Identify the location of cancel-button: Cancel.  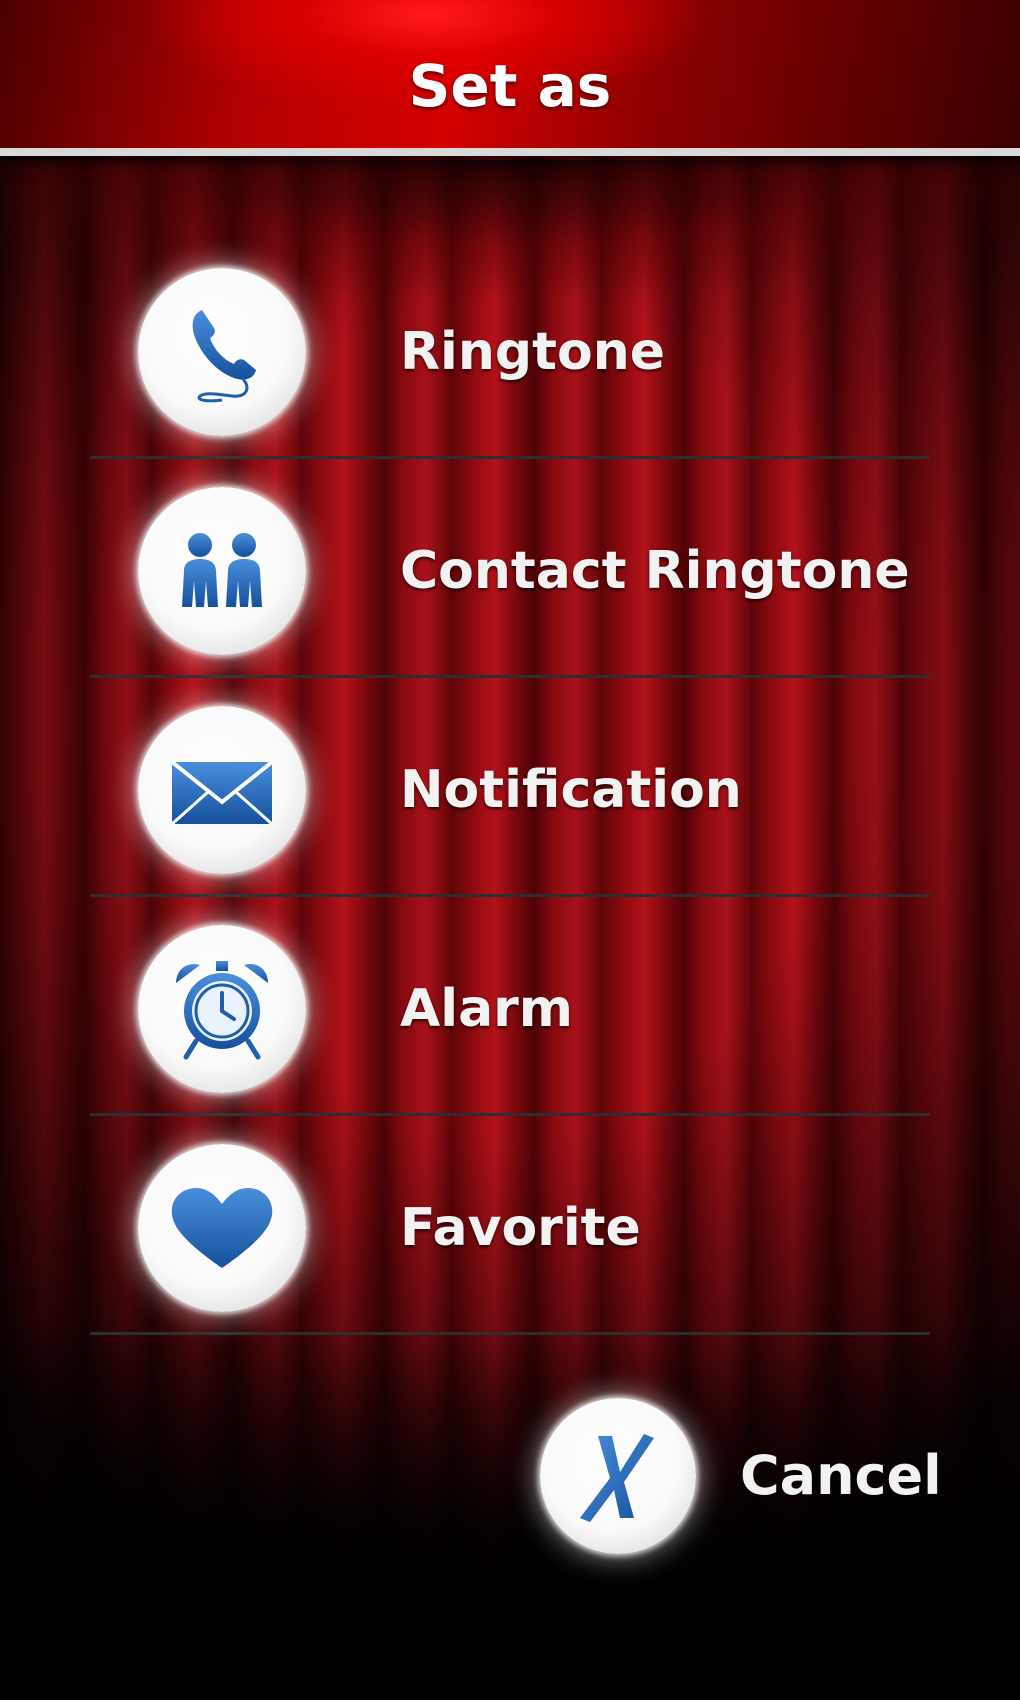
(741, 1478).